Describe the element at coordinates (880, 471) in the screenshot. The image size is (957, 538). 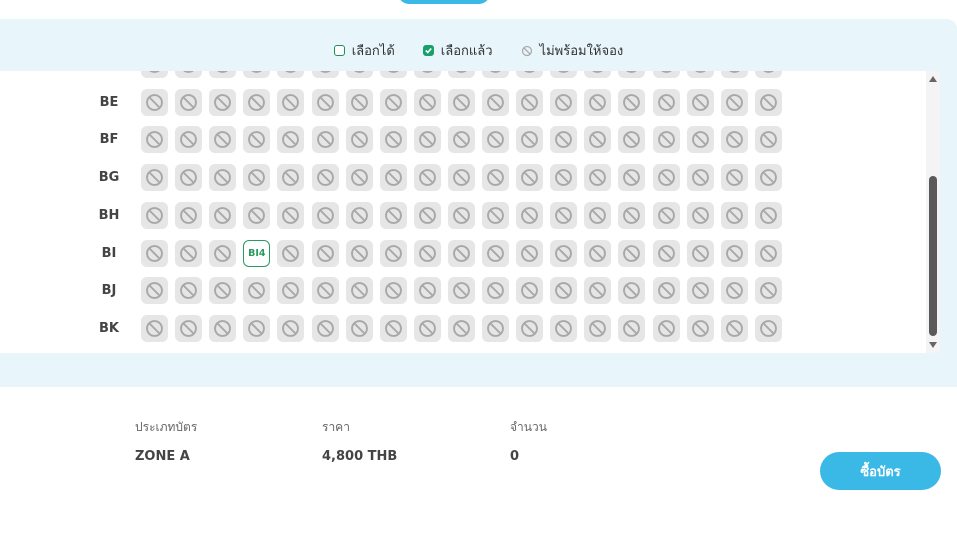
I see `buy-ticket-button: ซื้อบัตร` at that location.